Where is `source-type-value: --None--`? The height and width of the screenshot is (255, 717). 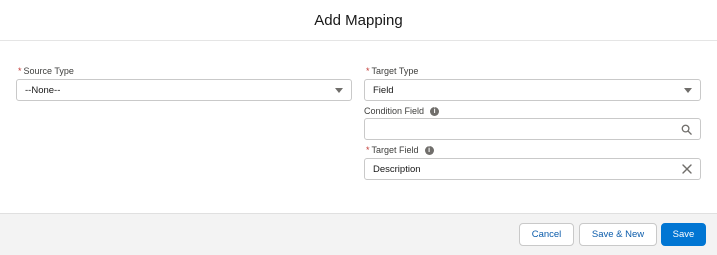 source-type-value: --None-- is located at coordinates (43, 90).